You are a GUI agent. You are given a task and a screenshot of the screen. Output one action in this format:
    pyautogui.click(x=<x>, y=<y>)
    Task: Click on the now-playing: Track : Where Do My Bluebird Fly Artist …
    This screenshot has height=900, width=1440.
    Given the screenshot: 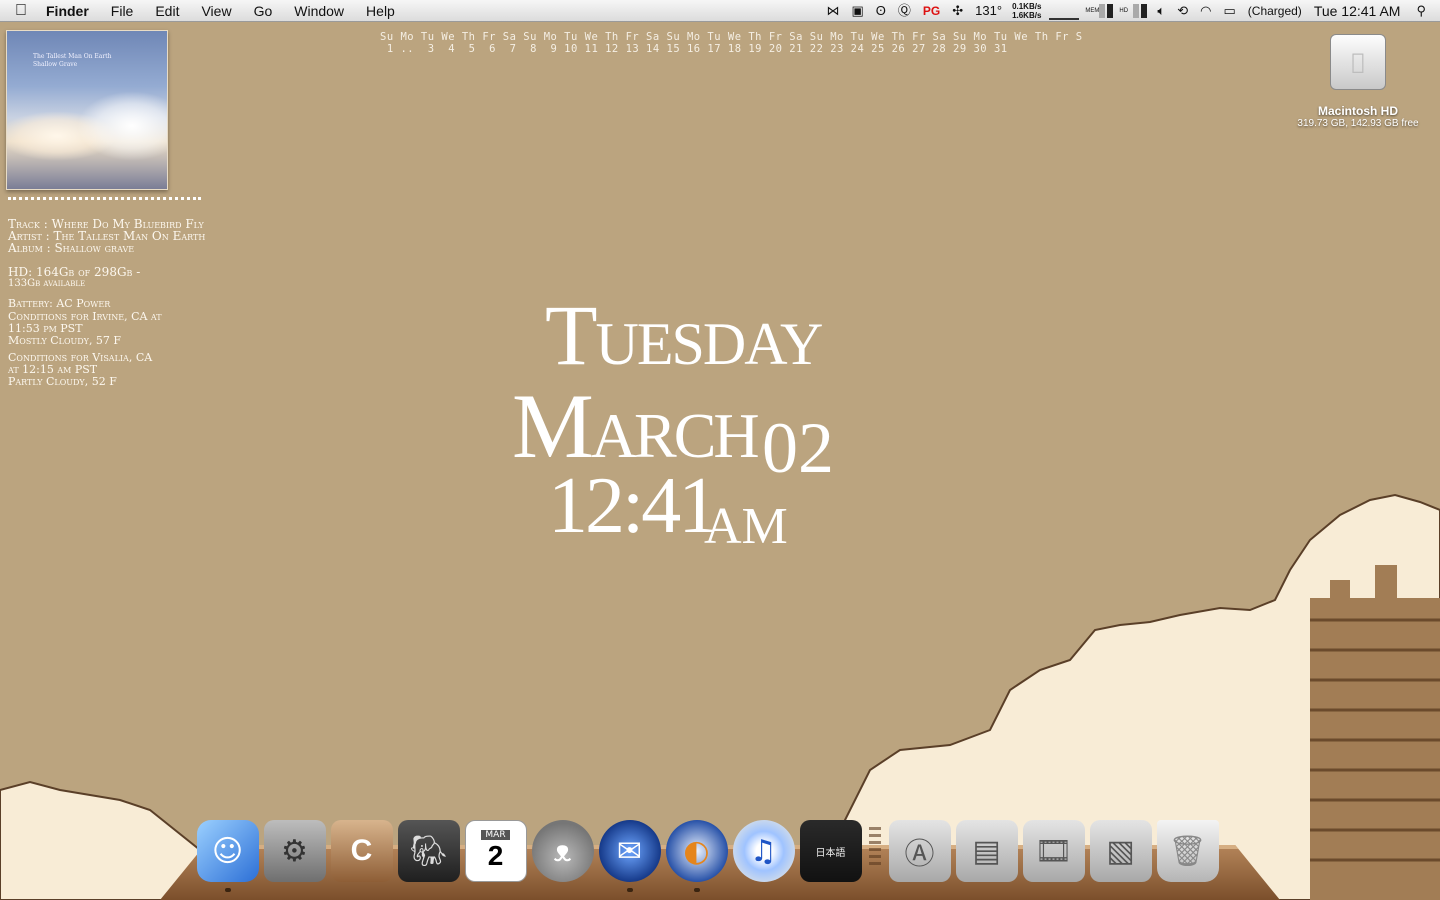 What is the action you would take?
    pyautogui.click(x=106, y=236)
    